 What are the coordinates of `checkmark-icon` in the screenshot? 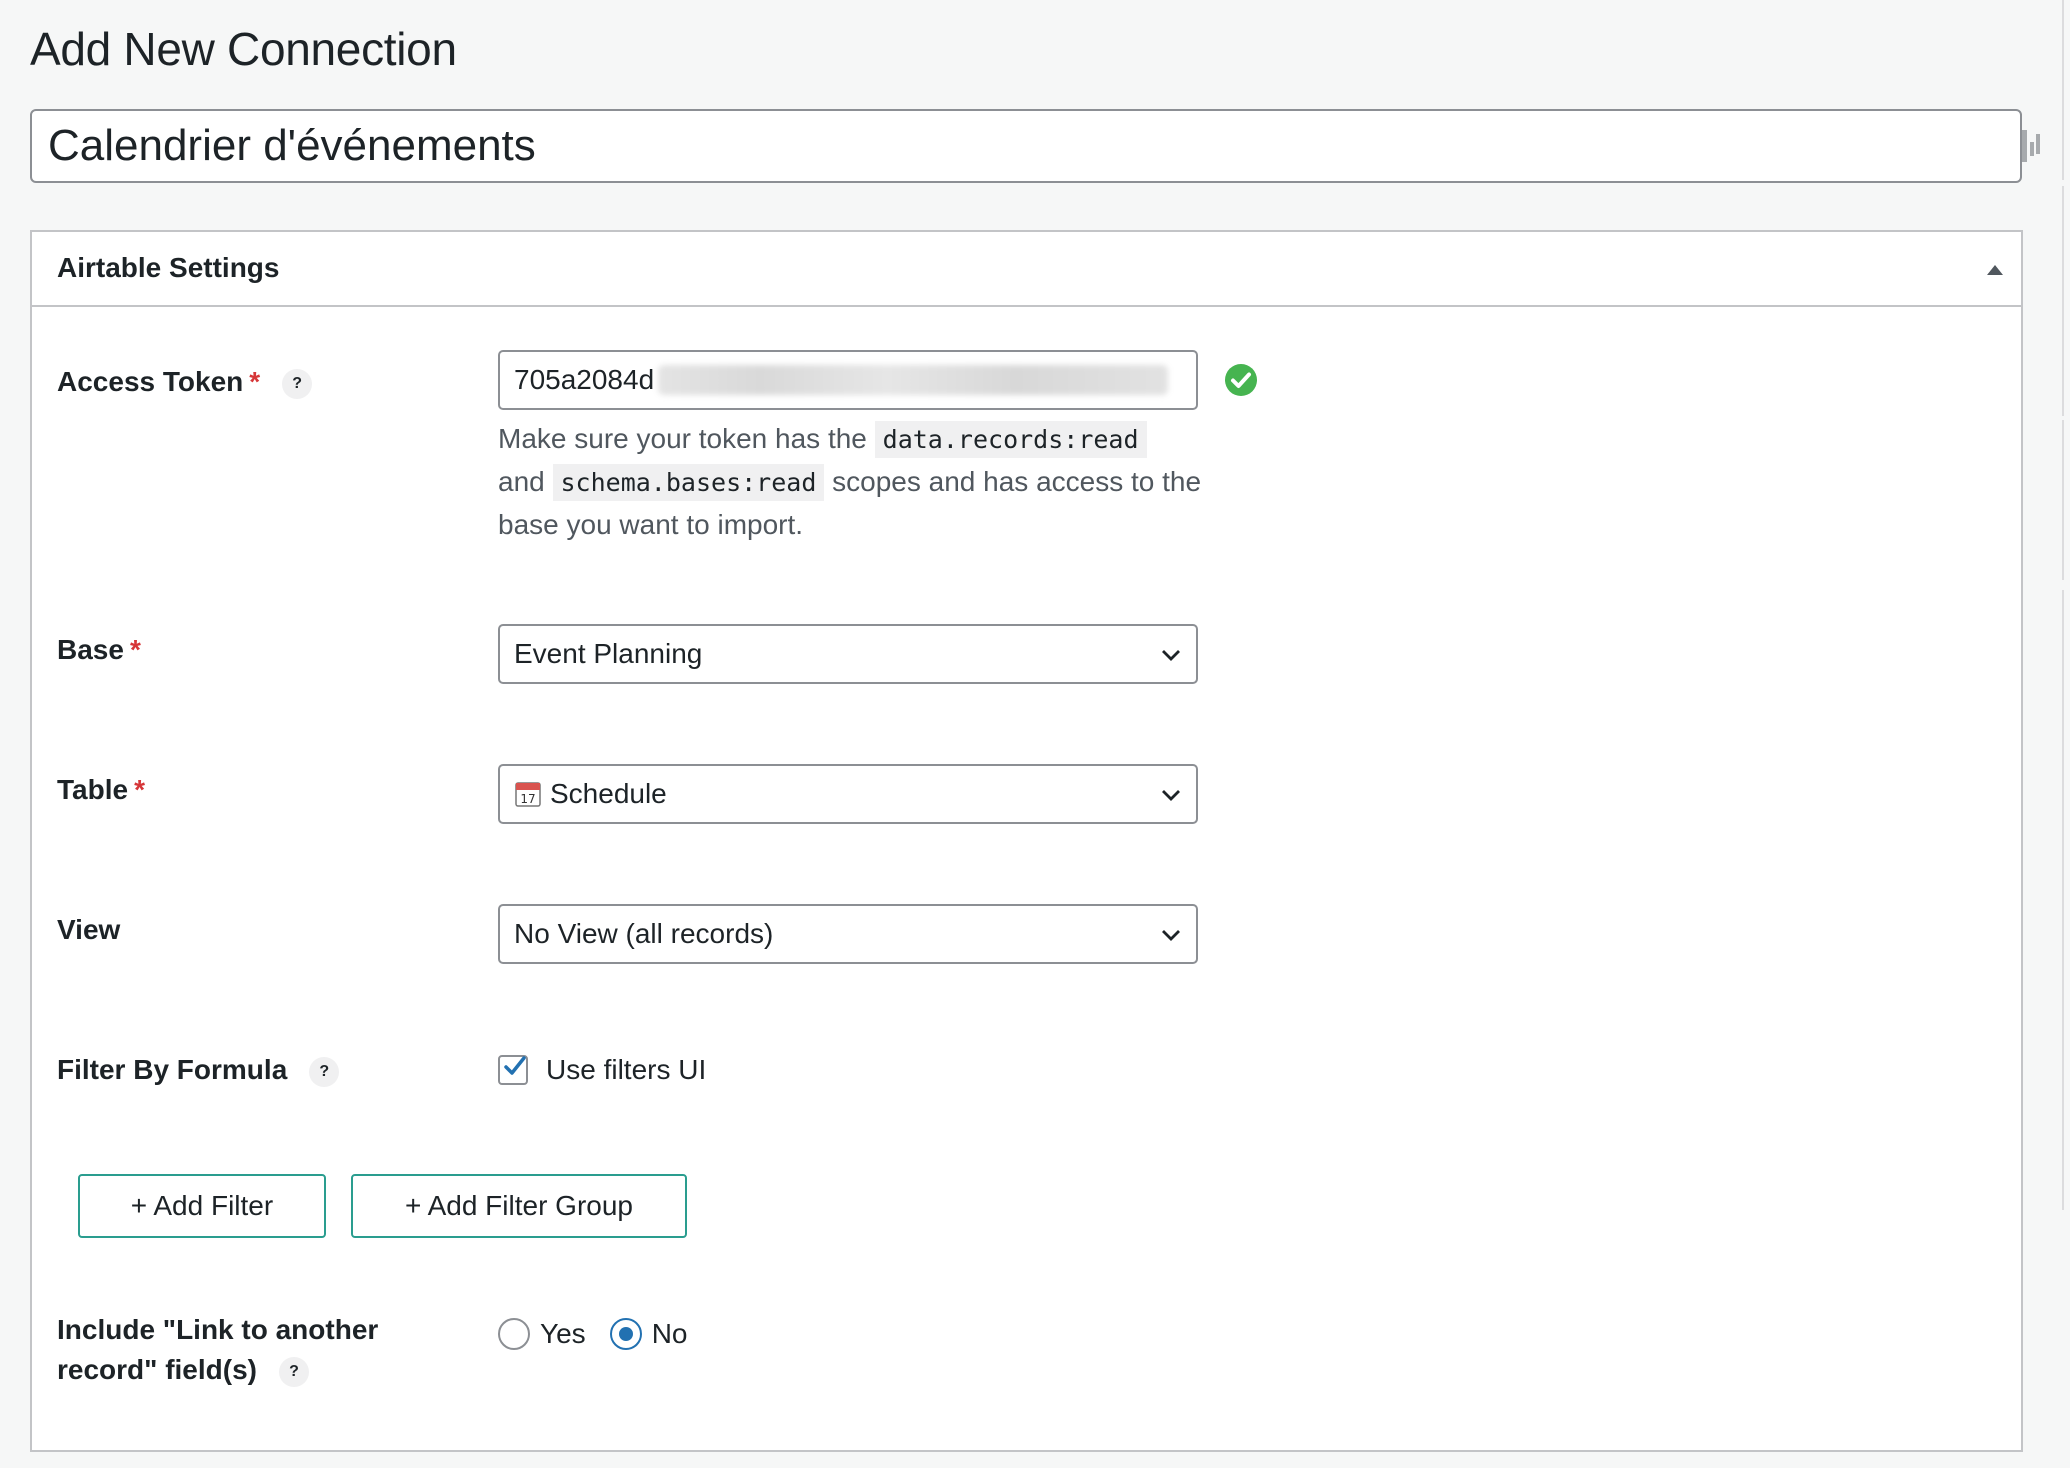 It's located at (515, 1065).